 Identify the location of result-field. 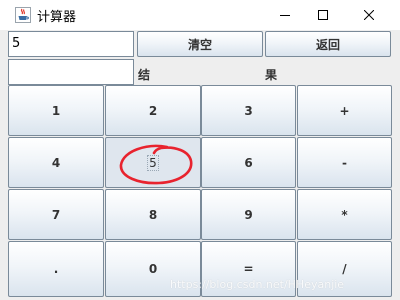
(71, 72).